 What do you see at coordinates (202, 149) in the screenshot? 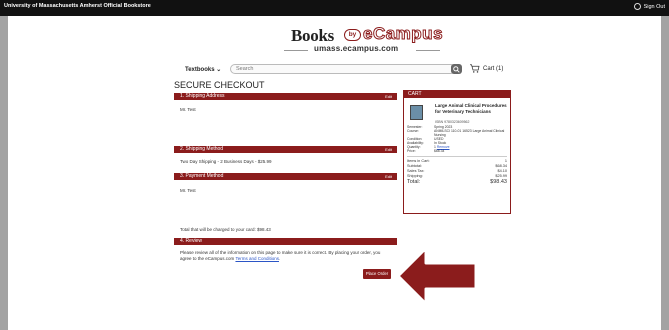
I see `shipping-method-title: 2. Shipping Method` at bounding box center [202, 149].